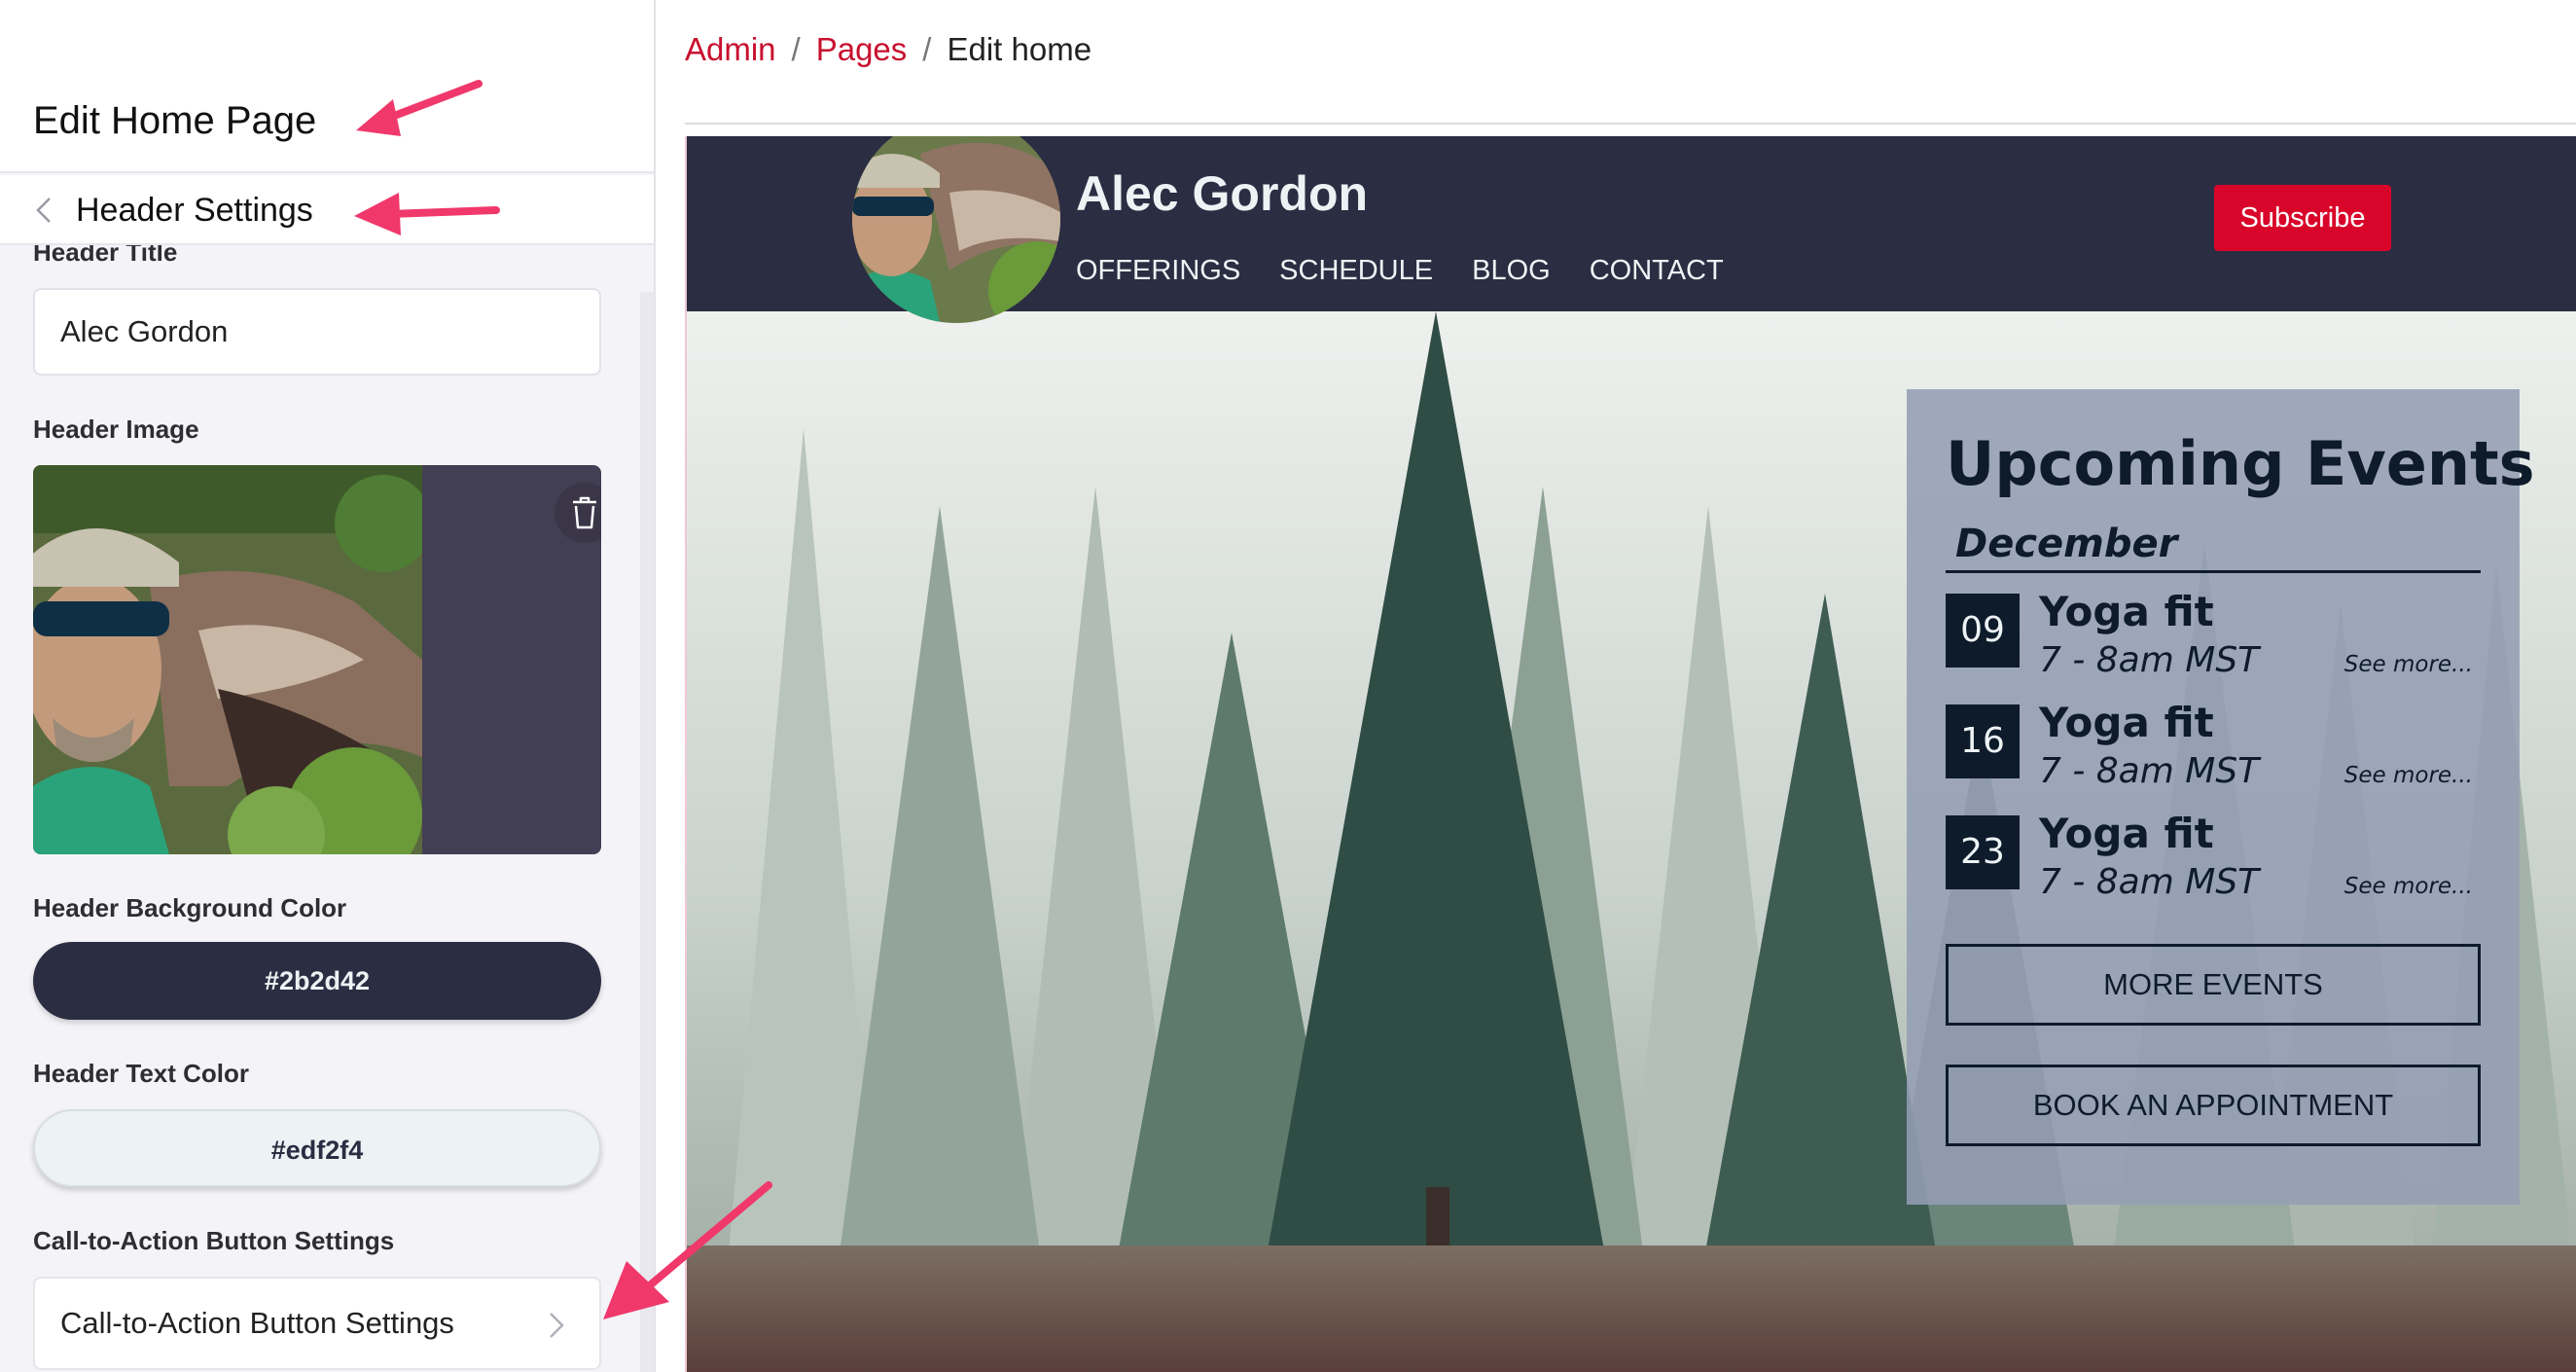 The image size is (2576, 1372). Describe the element at coordinates (1222, 193) in the screenshot. I see `site-title: Alec Gordon` at that location.